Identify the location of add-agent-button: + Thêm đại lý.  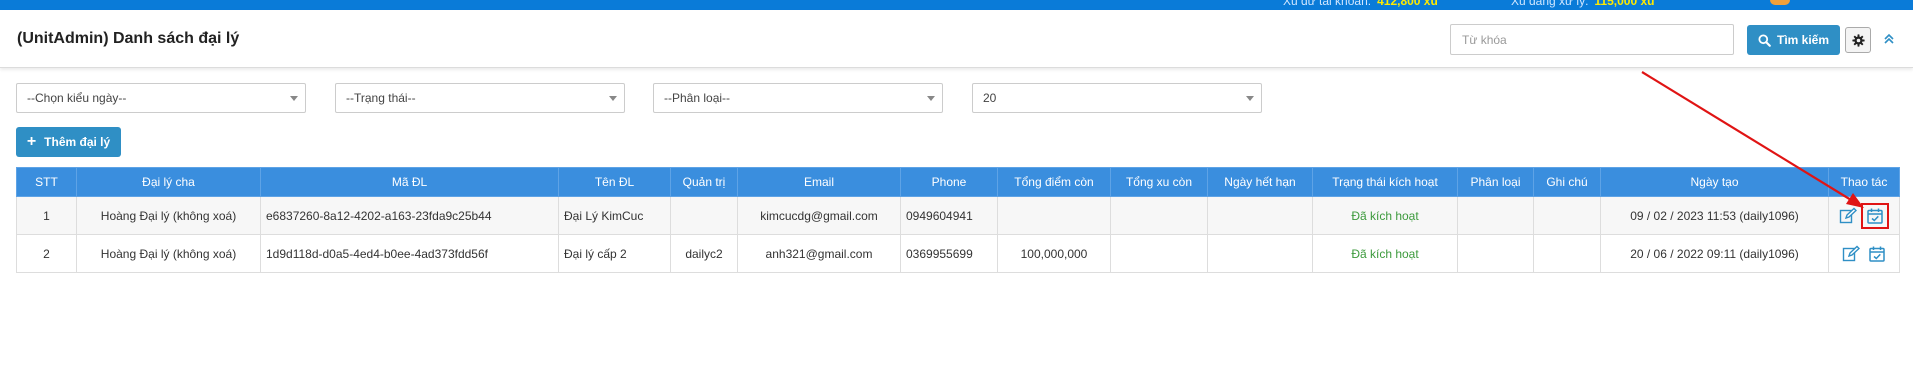
(68, 142).